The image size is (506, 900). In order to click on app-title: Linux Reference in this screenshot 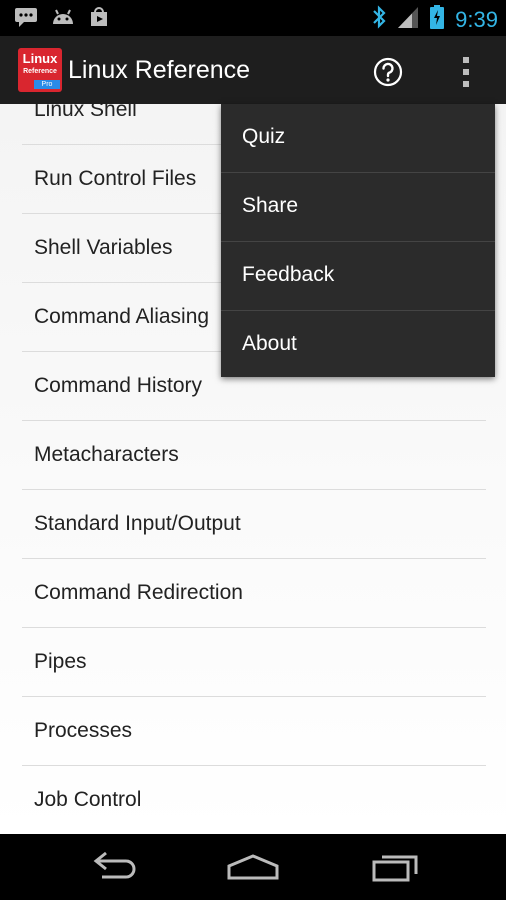, I will do `click(159, 70)`.